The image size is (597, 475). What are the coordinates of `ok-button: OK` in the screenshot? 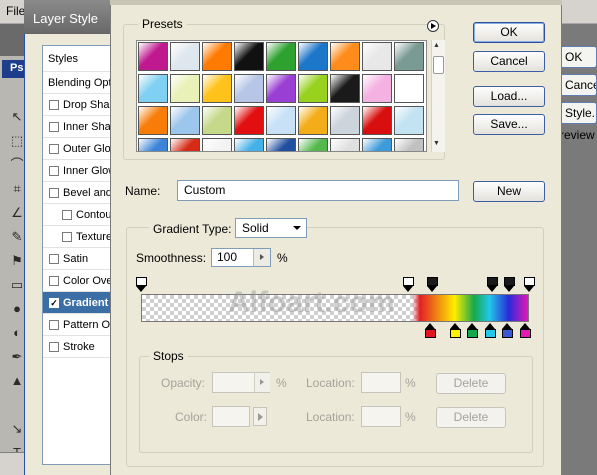 It's located at (509, 32).